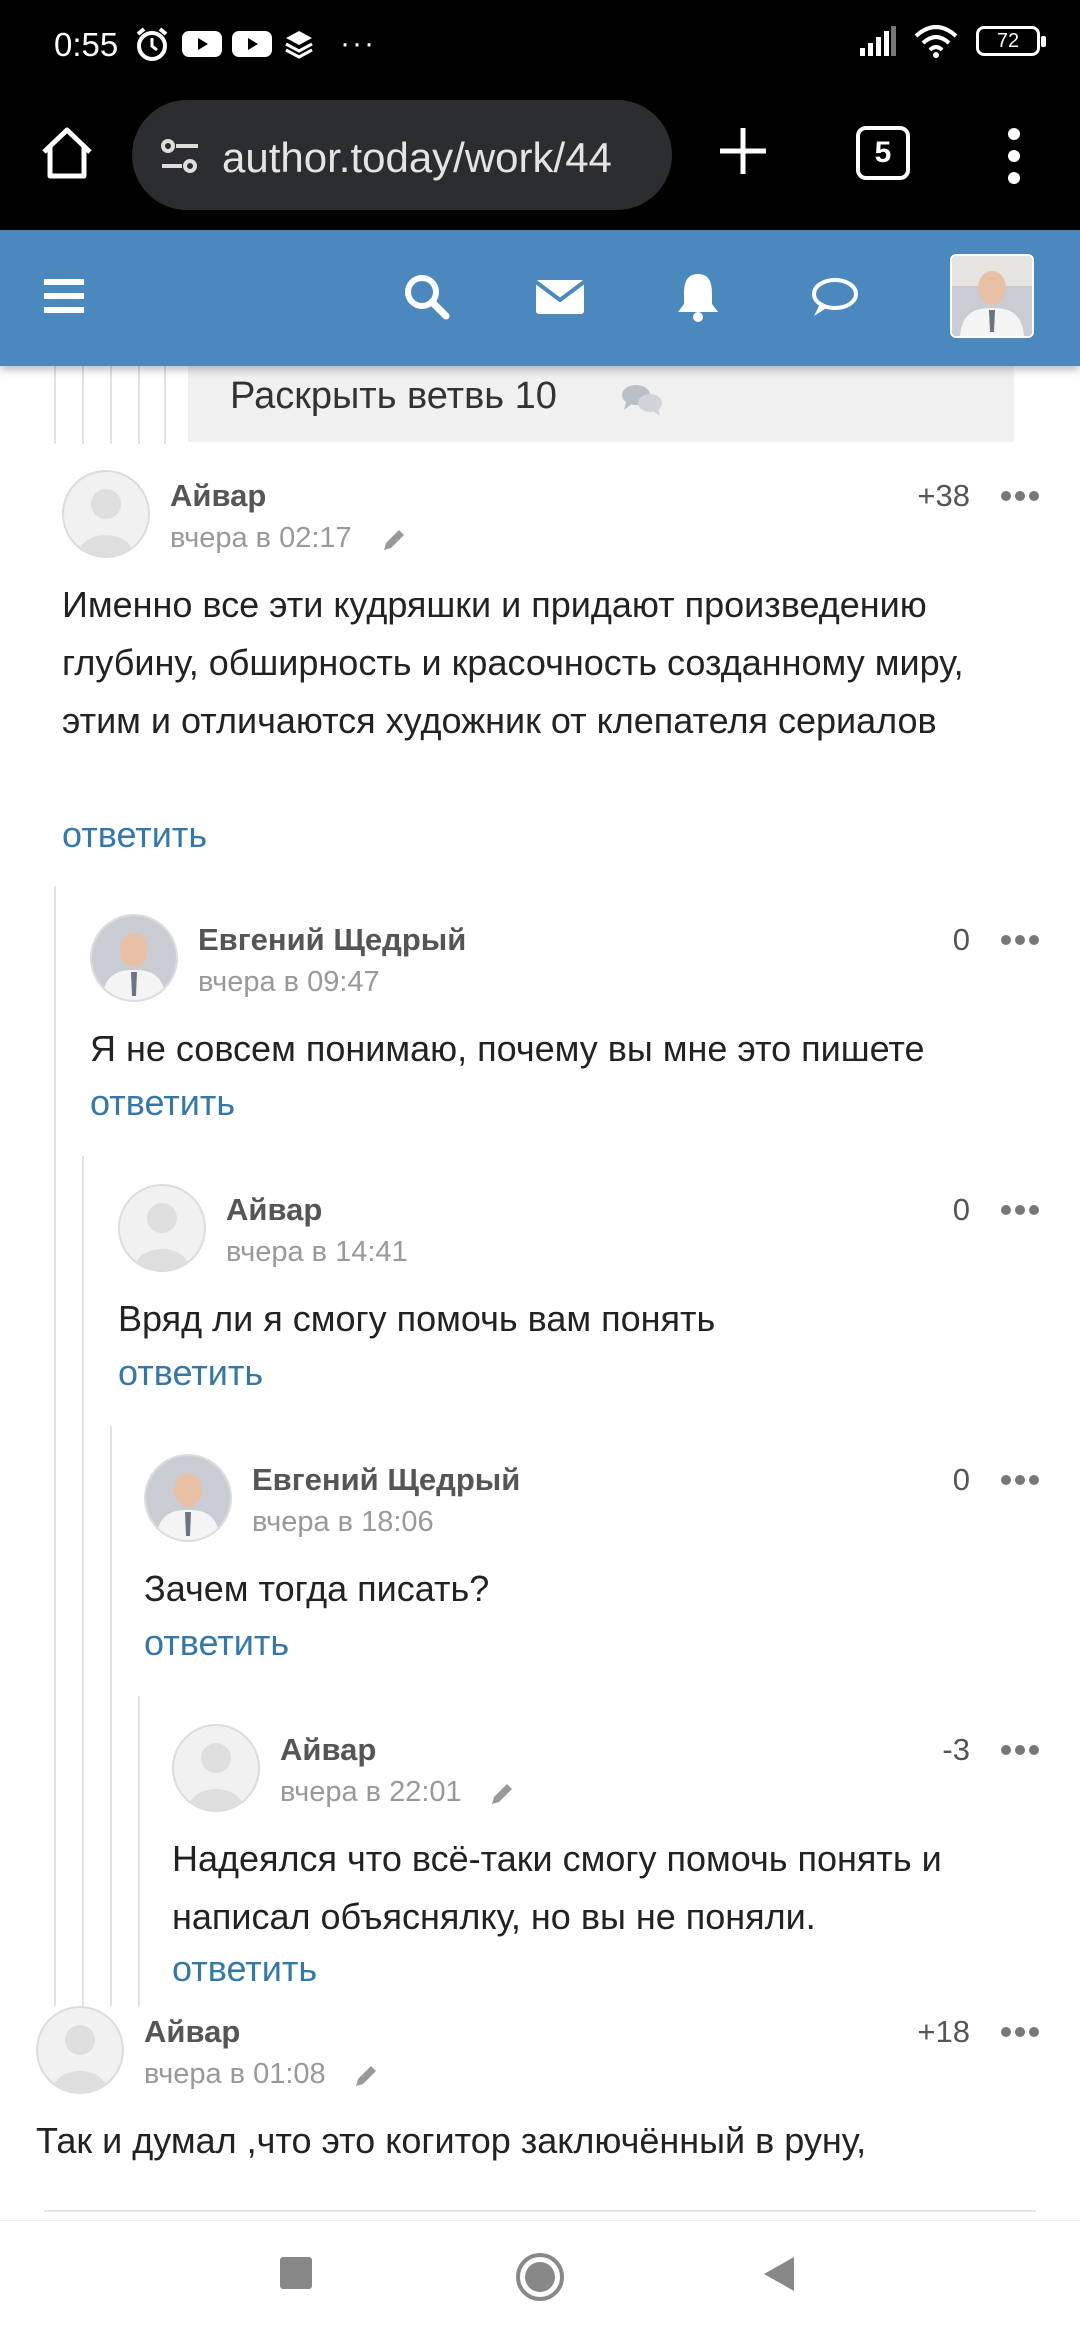 The height and width of the screenshot is (2341, 1080). Describe the element at coordinates (1011, 41) in the screenshot. I see `battery-icon: 72` at that location.